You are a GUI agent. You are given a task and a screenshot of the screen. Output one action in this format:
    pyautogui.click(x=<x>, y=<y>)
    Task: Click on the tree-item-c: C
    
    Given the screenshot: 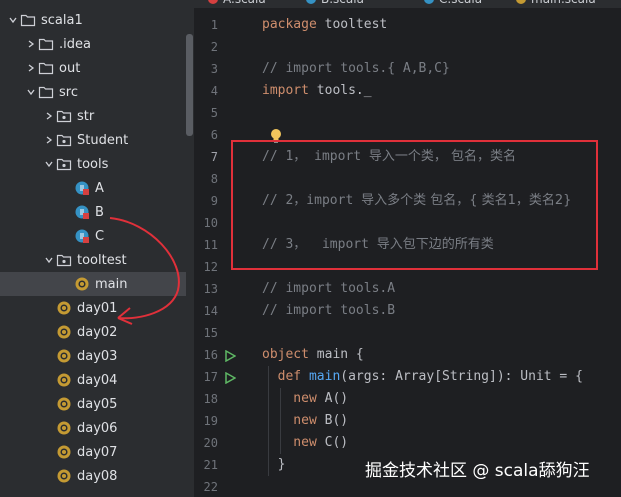 What is the action you would take?
    pyautogui.click(x=97, y=236)
    